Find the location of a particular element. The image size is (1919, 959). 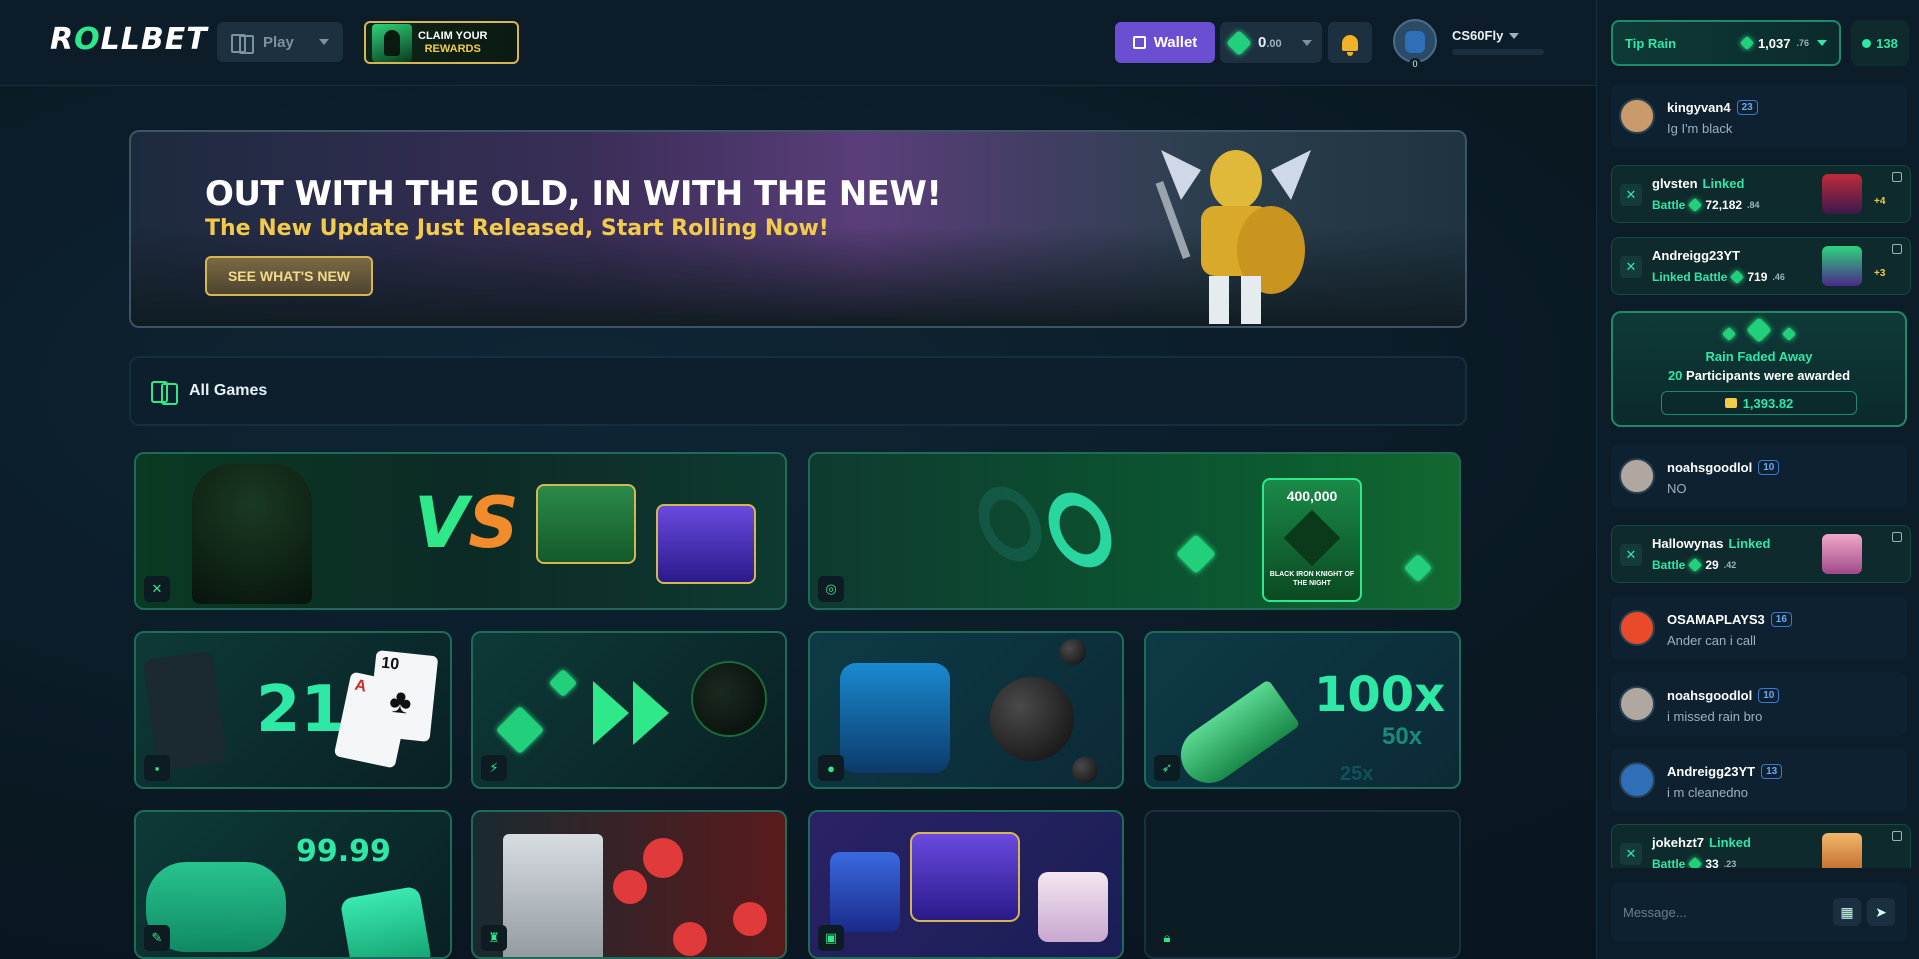

game-tile-dice: 99.99 ✎ is located at coordinates (293, 884).